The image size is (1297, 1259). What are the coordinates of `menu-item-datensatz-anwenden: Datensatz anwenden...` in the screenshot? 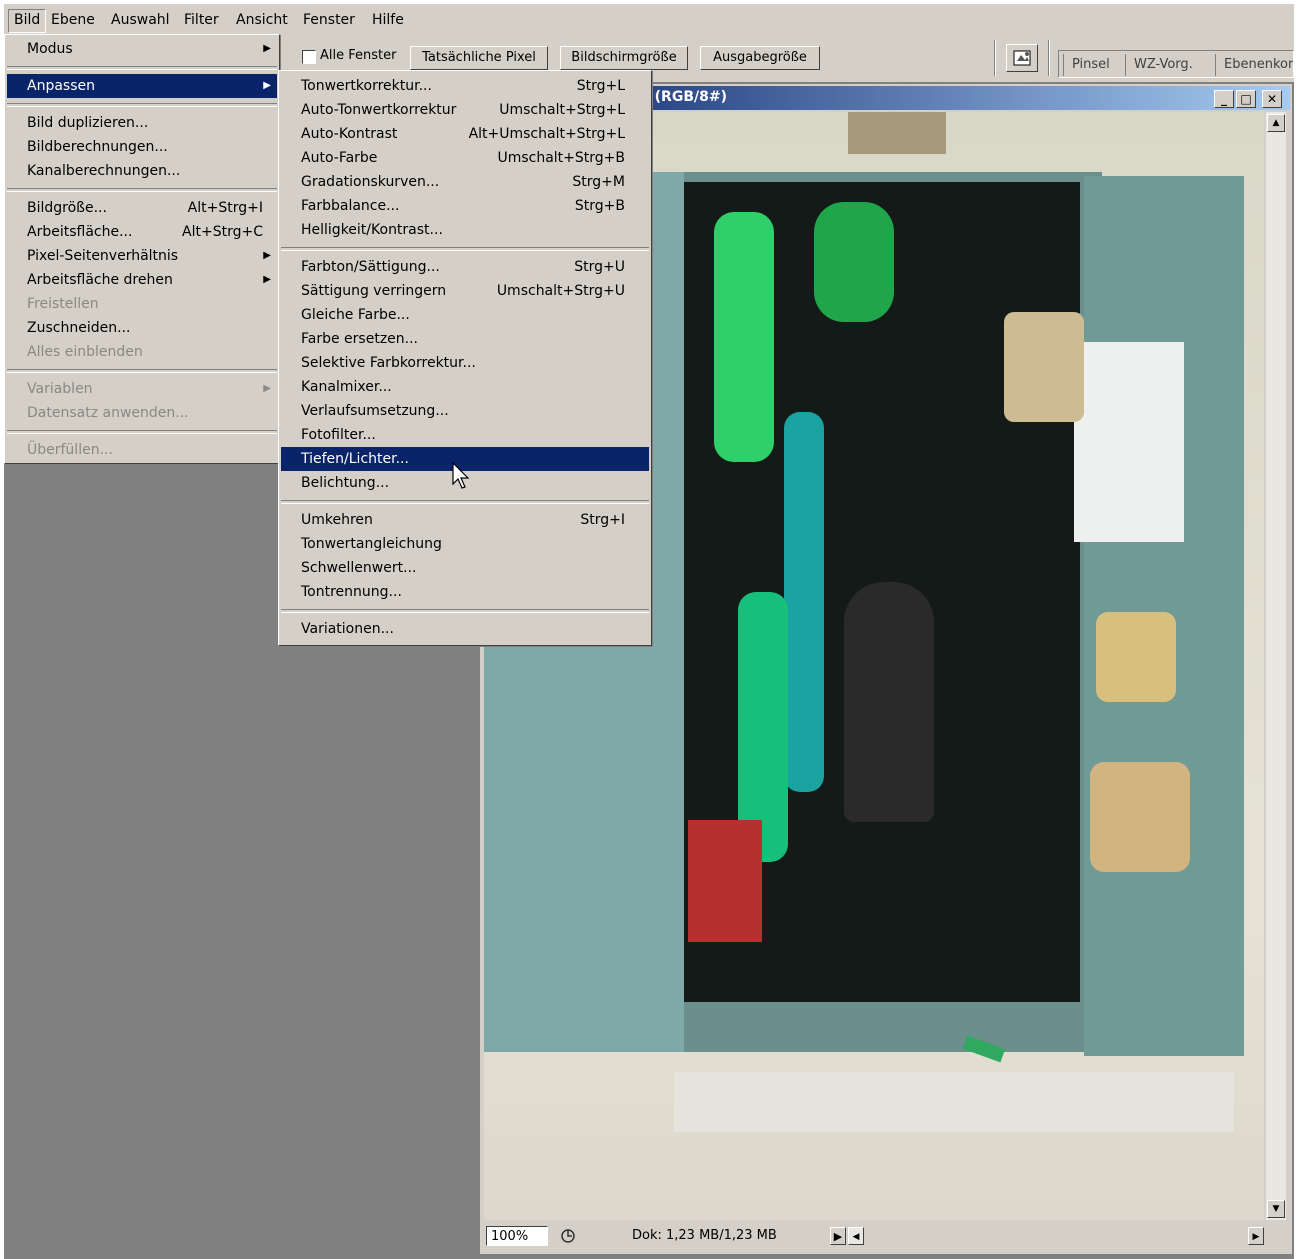 It's located at (142, 413).